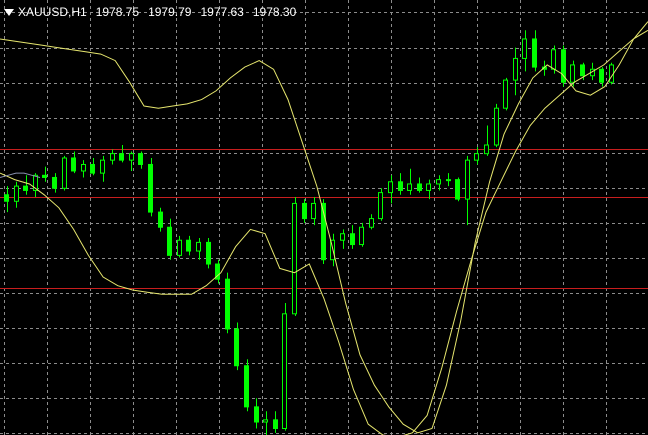  I want to click on ohlc-open-value: 1978.75, so click(117, 12).